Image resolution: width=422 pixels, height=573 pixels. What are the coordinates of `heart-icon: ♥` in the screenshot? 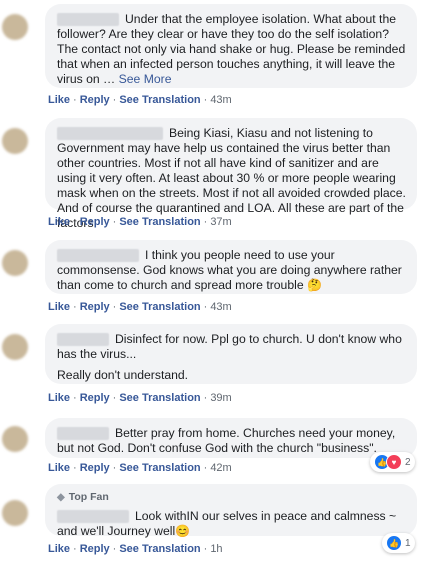 It's located at (394, 462).